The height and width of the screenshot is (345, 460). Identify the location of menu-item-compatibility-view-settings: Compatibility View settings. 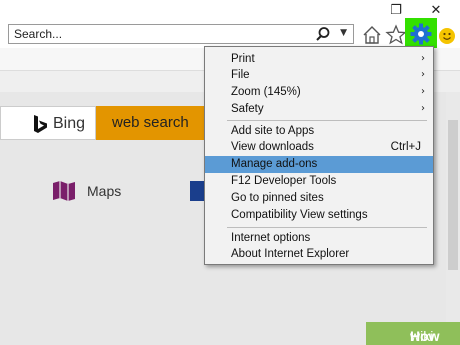
(319, 215).